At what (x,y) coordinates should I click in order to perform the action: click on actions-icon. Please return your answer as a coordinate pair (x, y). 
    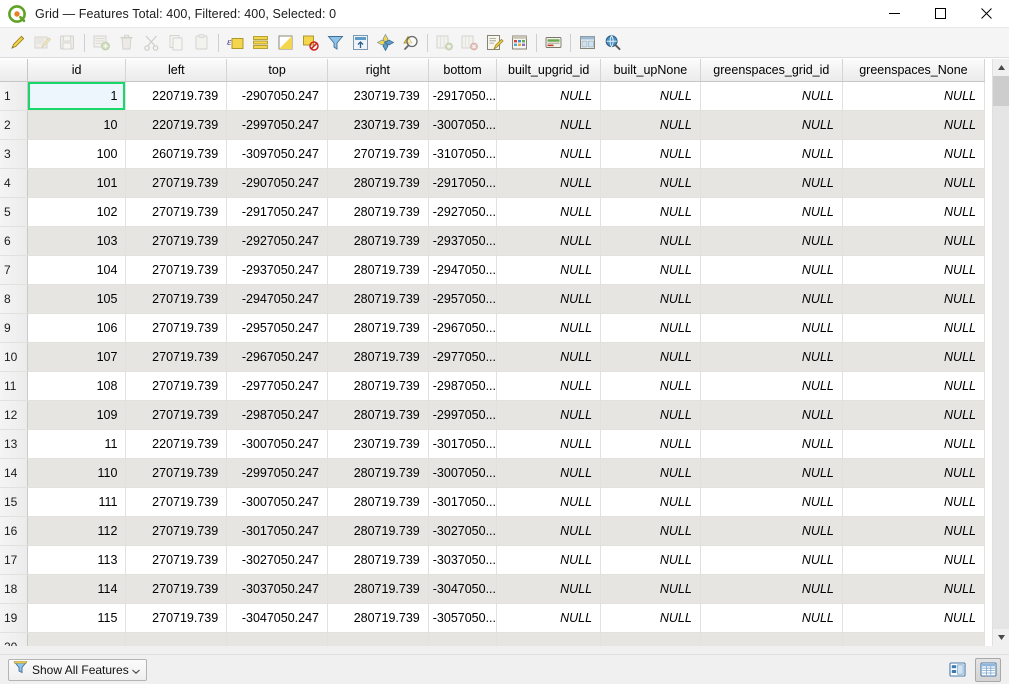
    Looking at the image, I should click on (587, 42).